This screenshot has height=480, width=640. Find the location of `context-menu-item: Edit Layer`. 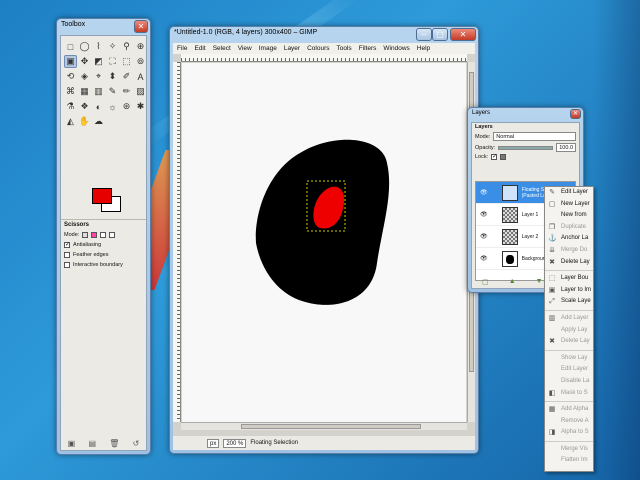

context-menu-item: Edit Layer is located at coordinates (569, 370).